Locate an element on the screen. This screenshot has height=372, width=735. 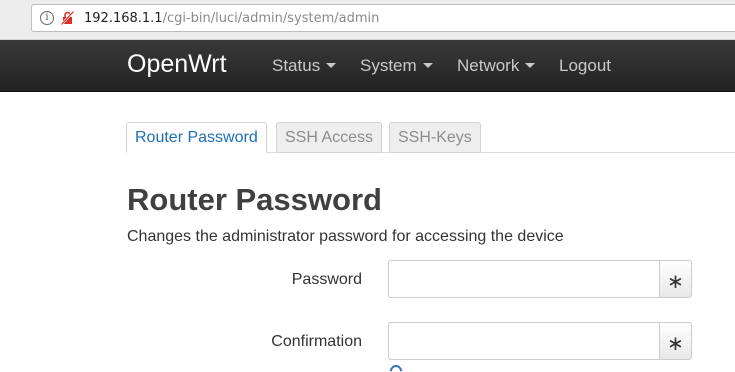
top-navbar: OpenWrt Status System Network Logout is located at coordinates (367, 66).